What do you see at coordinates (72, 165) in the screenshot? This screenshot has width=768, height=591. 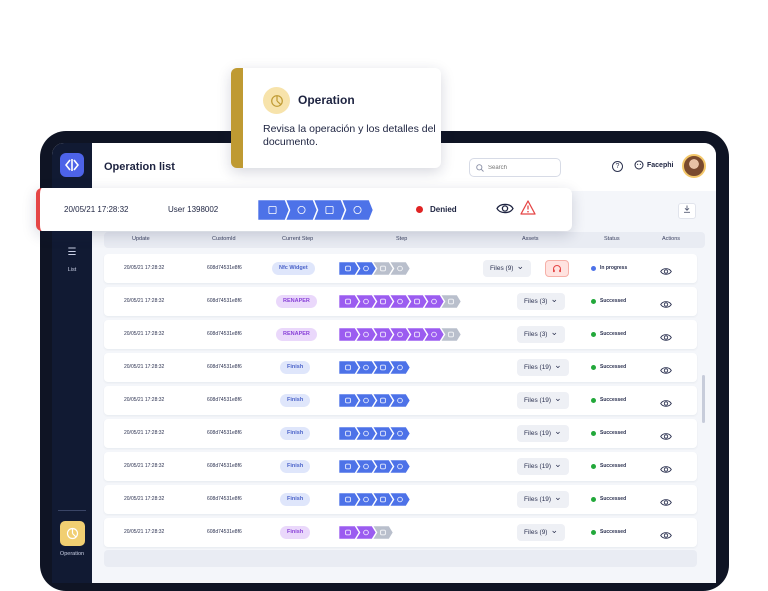 I see `logo-icon` at bounding box center [72, 165].